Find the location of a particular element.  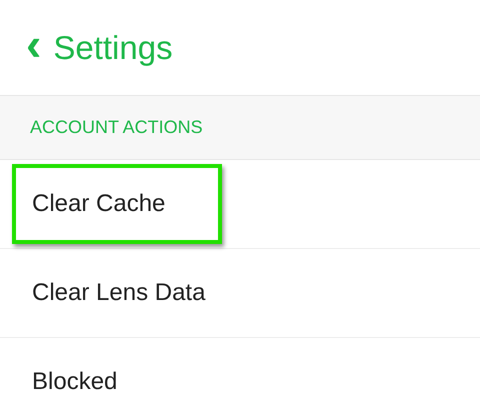

page-title: Settings is located at coordinates (113, 48).